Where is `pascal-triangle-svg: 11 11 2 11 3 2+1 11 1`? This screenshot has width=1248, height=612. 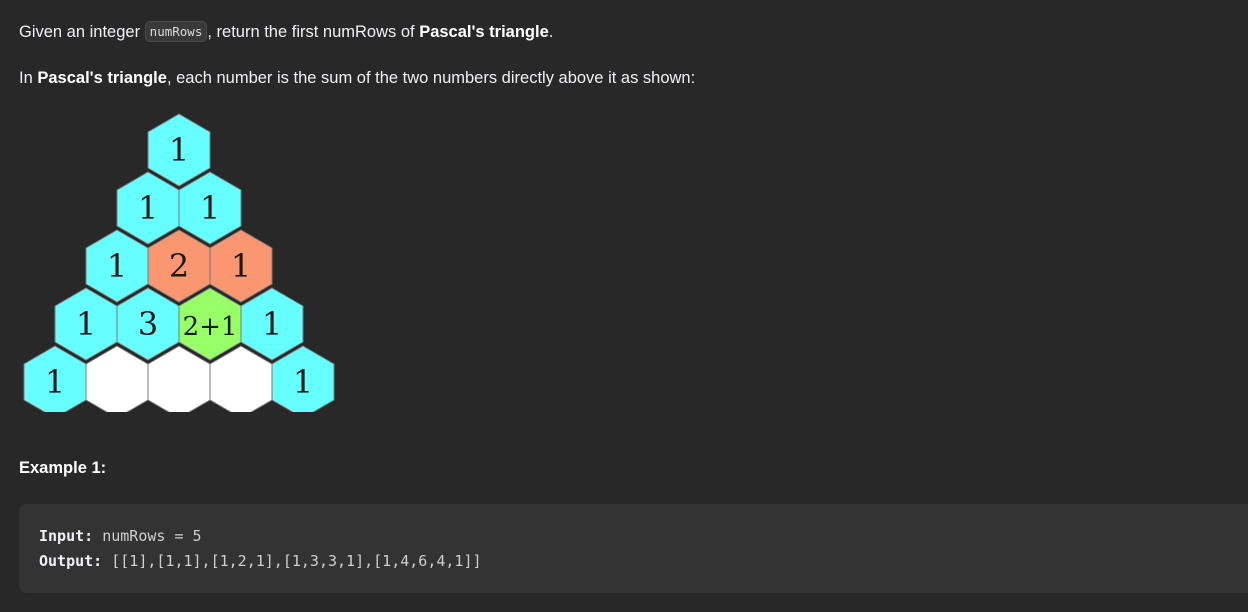
pascal-triangle-svg: 11 11 2 11 3 2+1 11 1 is located at coordinates (179, 262).